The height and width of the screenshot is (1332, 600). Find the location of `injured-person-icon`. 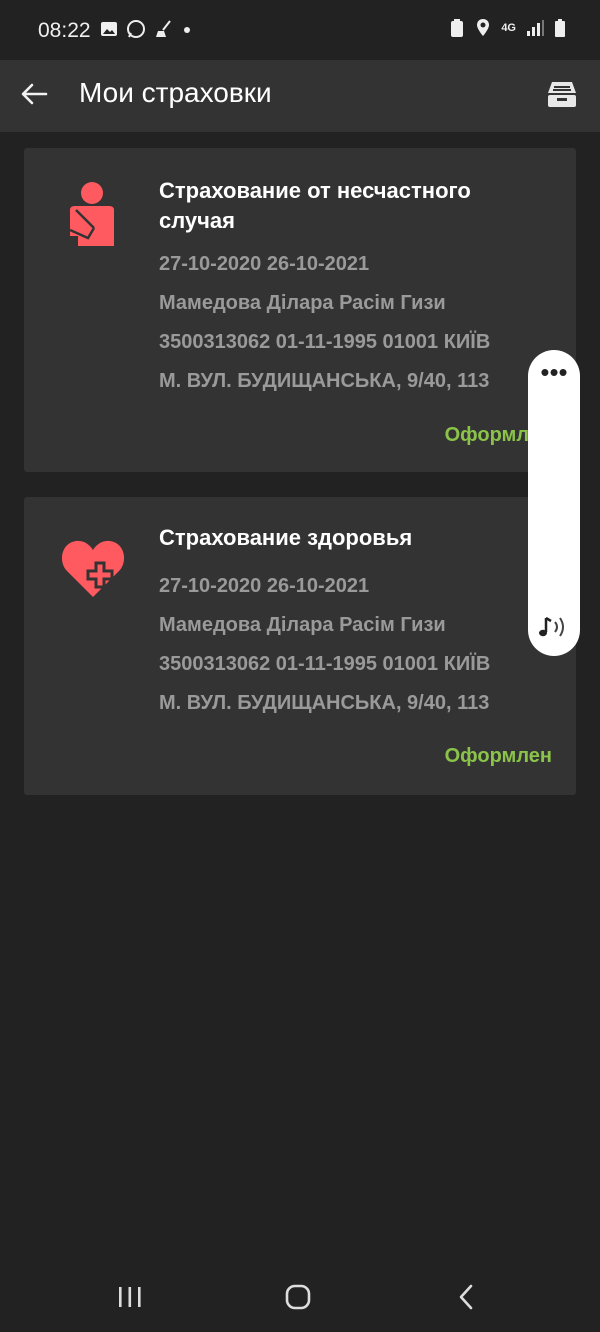

injured-person-icon is located at coordinates (91, 214).